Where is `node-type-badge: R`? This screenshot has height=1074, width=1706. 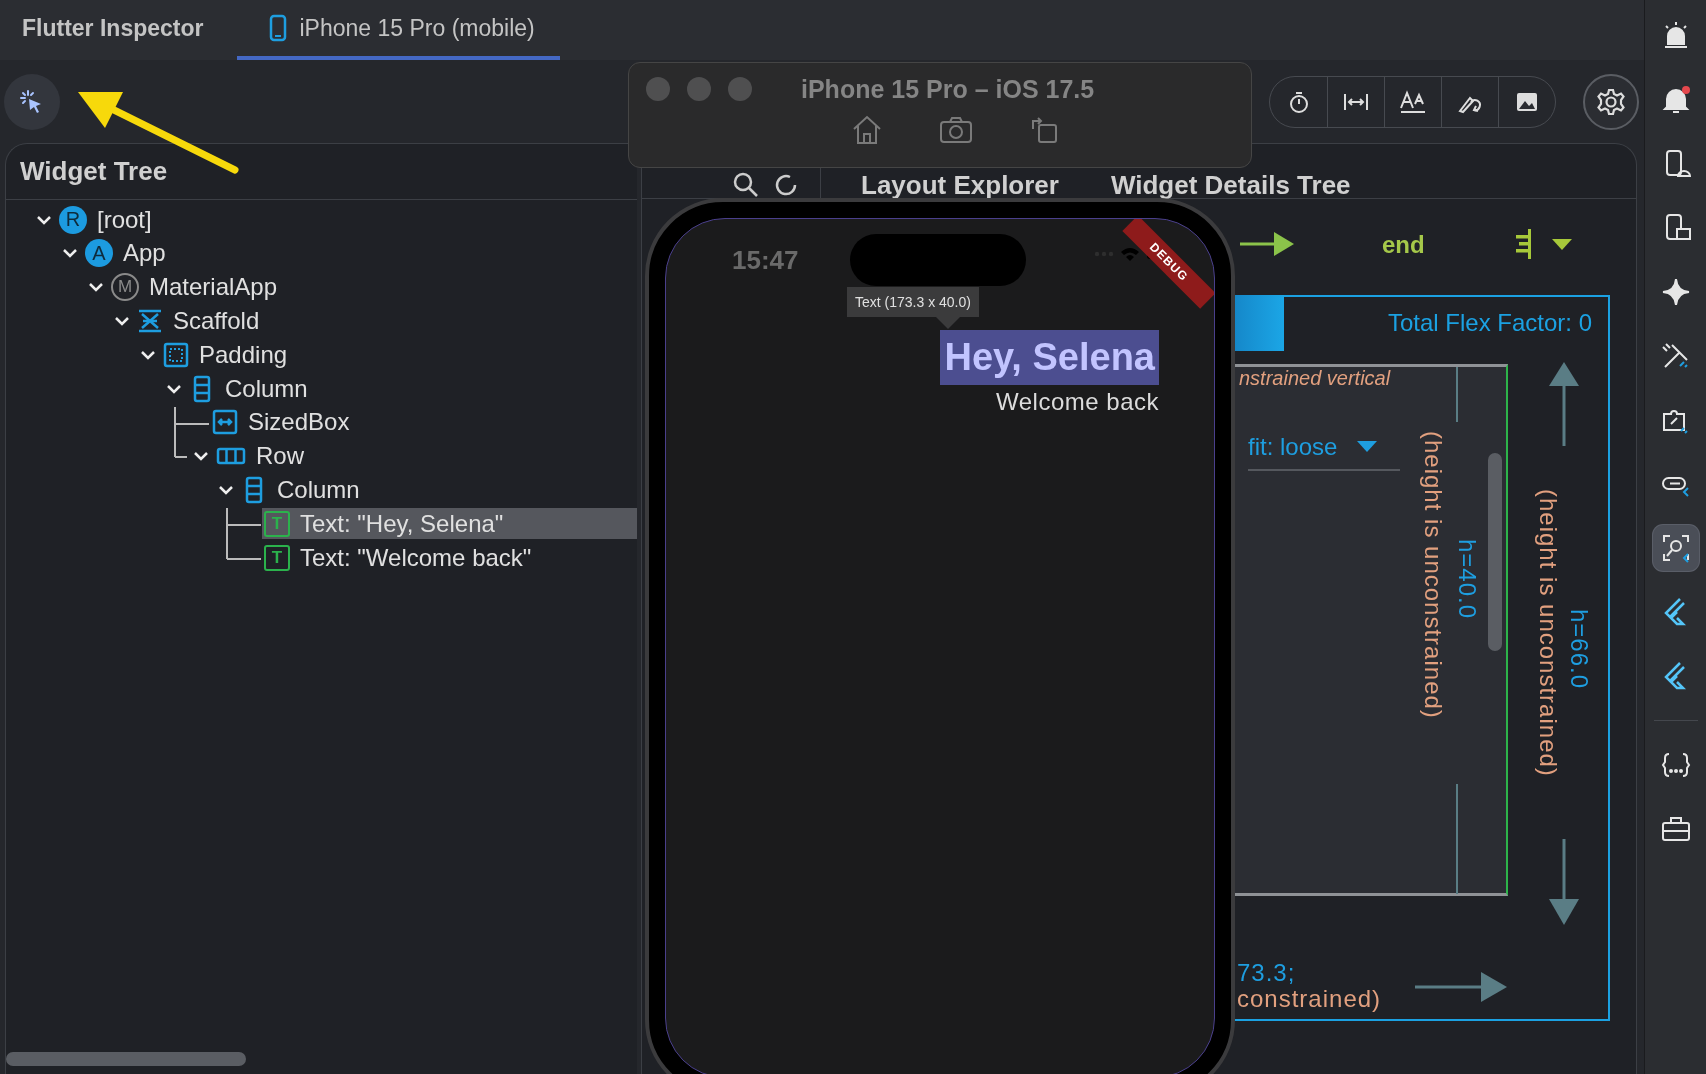
node-type-badge: R is located at coordinates (73, 219).